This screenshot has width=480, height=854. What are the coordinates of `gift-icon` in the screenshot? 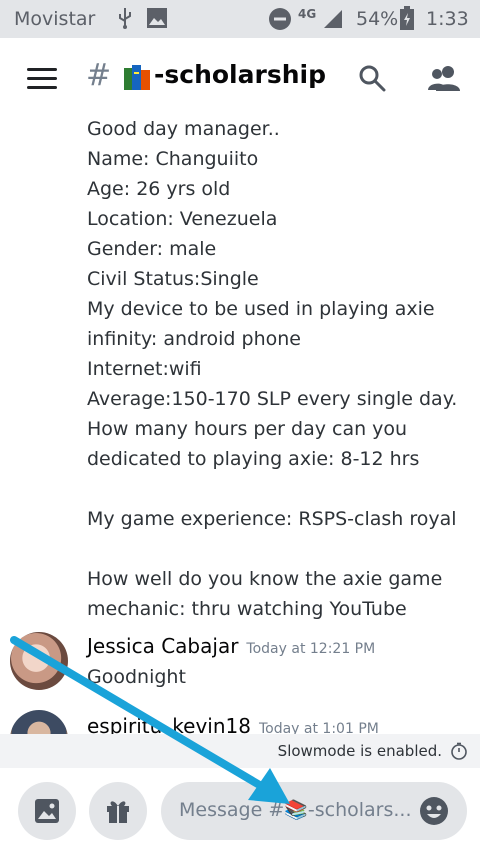 It's located at (118, 812).